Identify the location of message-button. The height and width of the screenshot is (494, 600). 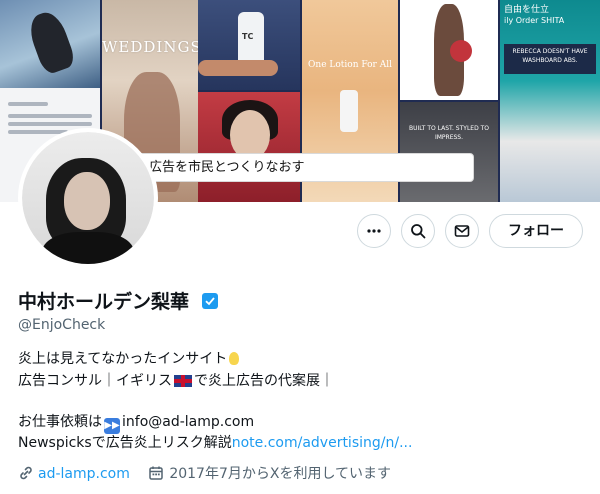
(462, 231).